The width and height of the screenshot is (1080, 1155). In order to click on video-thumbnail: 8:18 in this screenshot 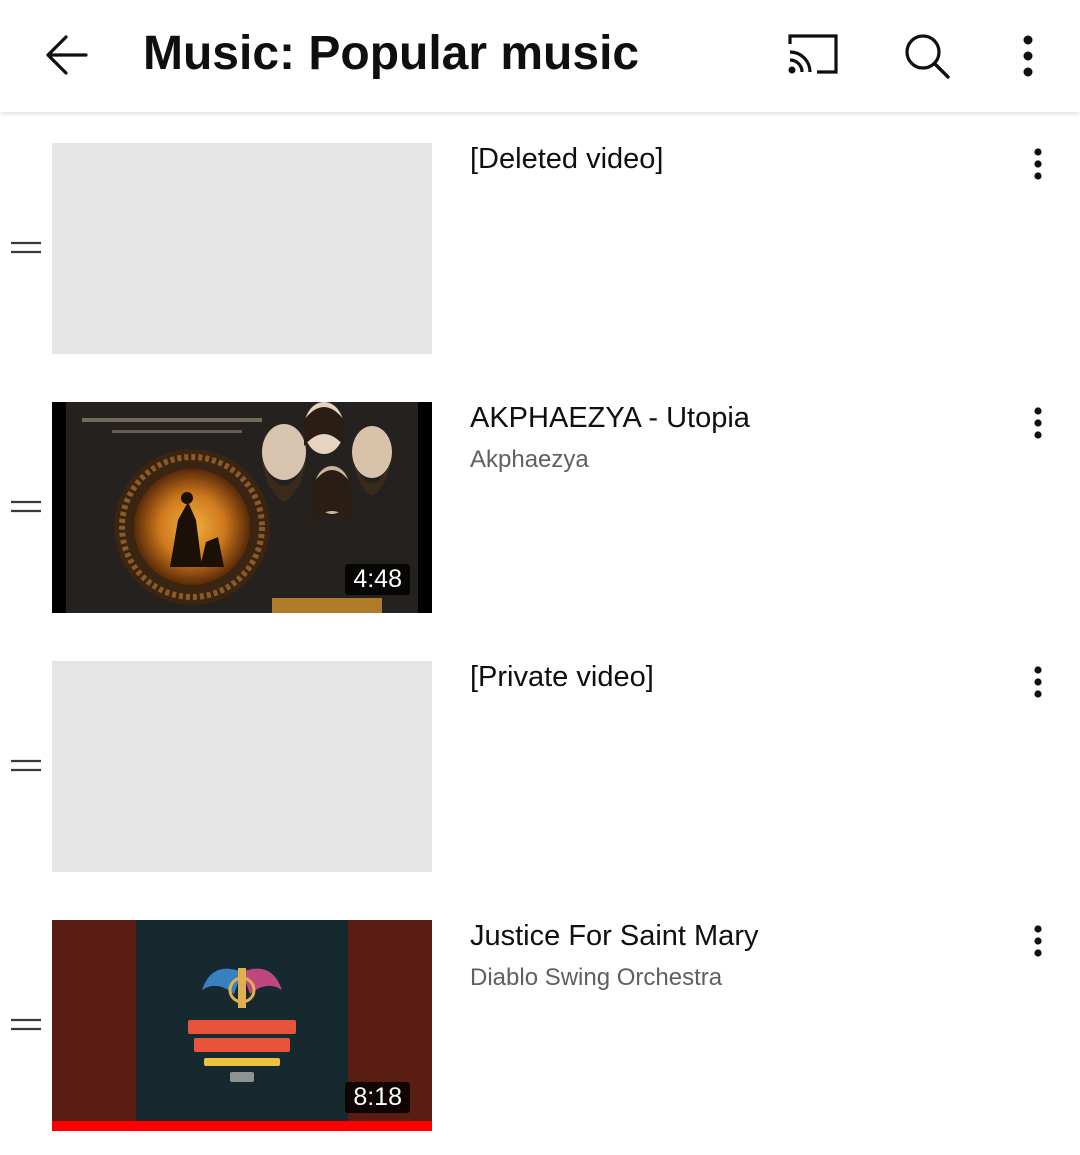, I will do `click(242, 1025)`.